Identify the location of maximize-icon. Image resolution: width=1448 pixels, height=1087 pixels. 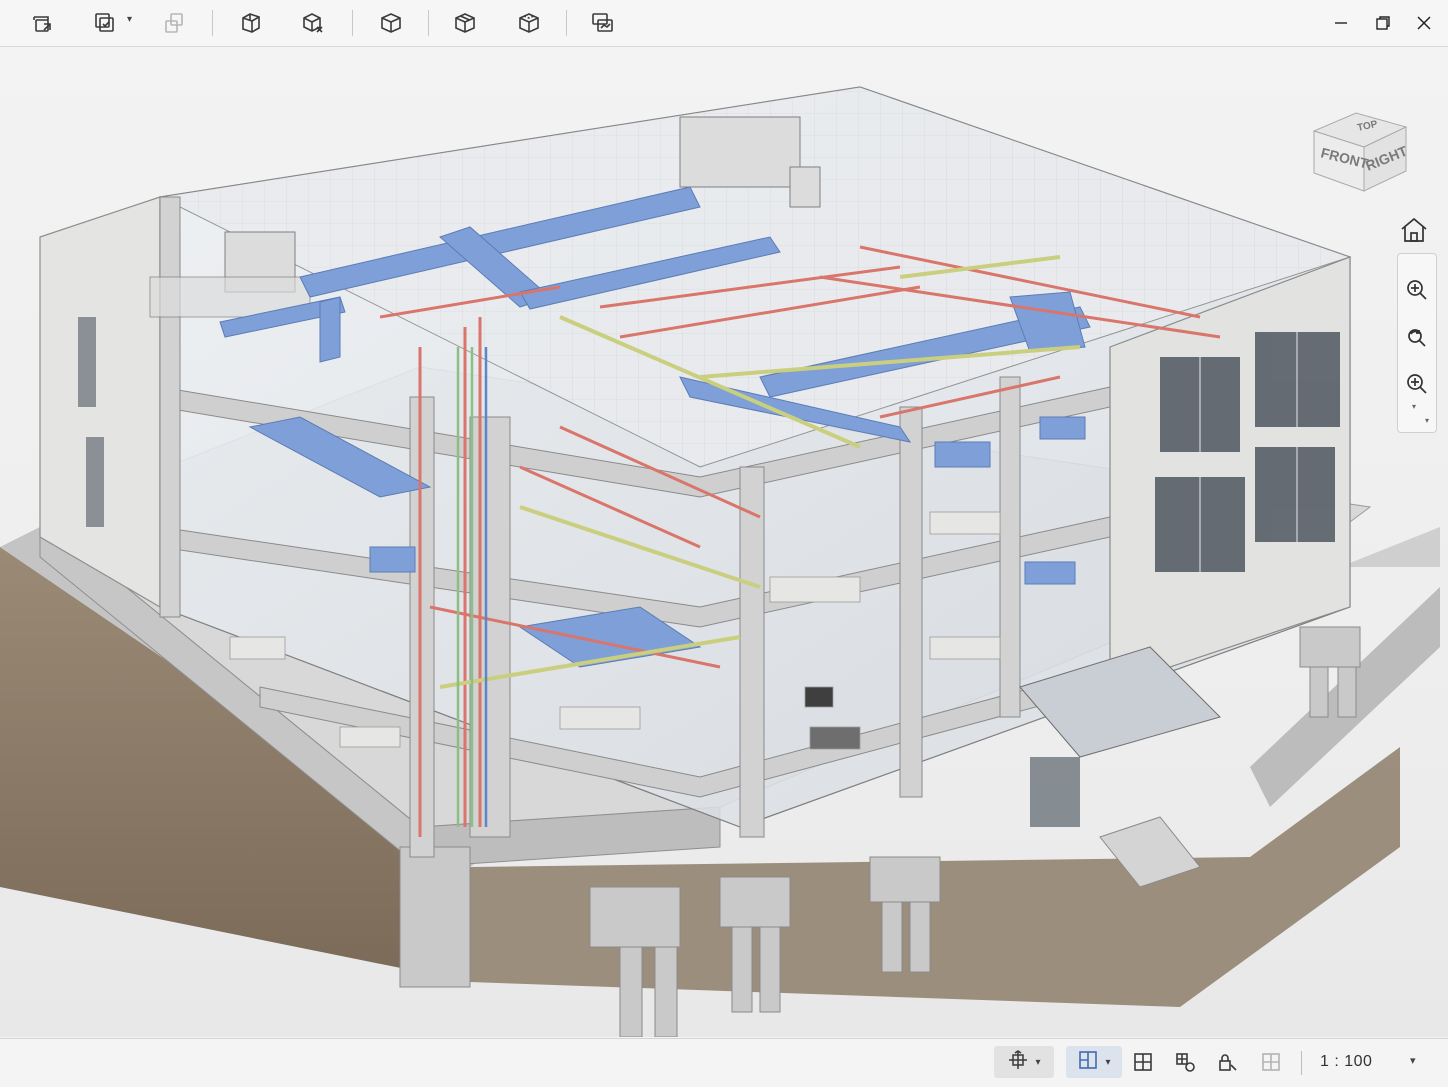
(1383, 23).